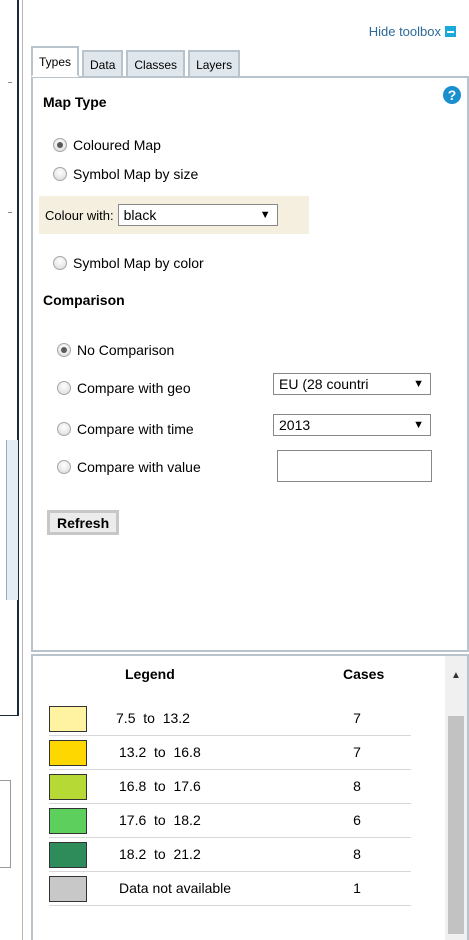 This screenshot has height=940, width=469. Describe the element at coordinates (214, 63) in the screenshot. I see `tab-layers: Layers` at that location.